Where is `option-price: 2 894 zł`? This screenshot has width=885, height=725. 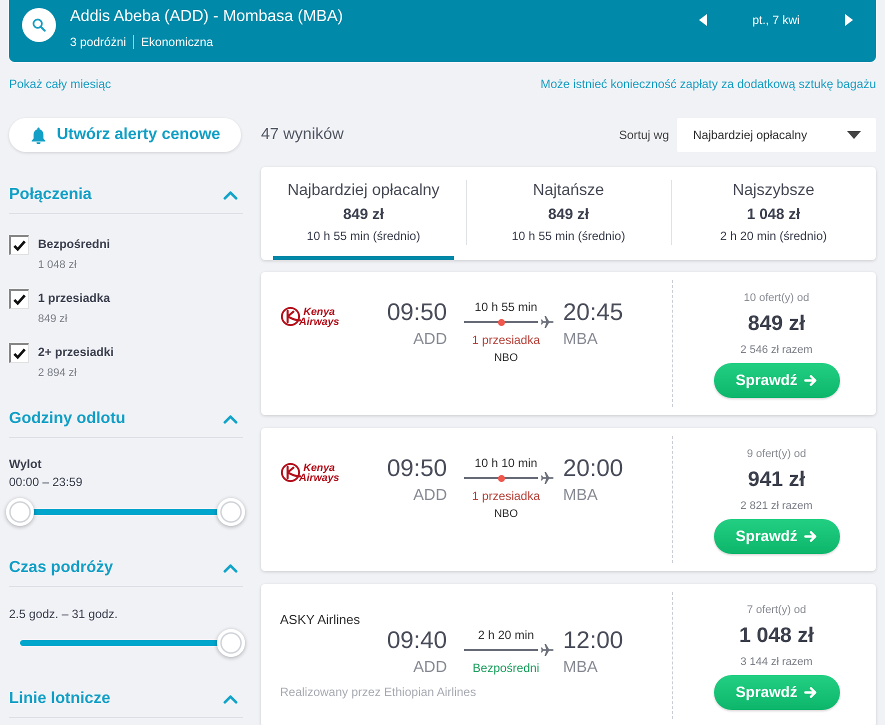
option-price: 2 894 zł is located at coordinates (57, 373).